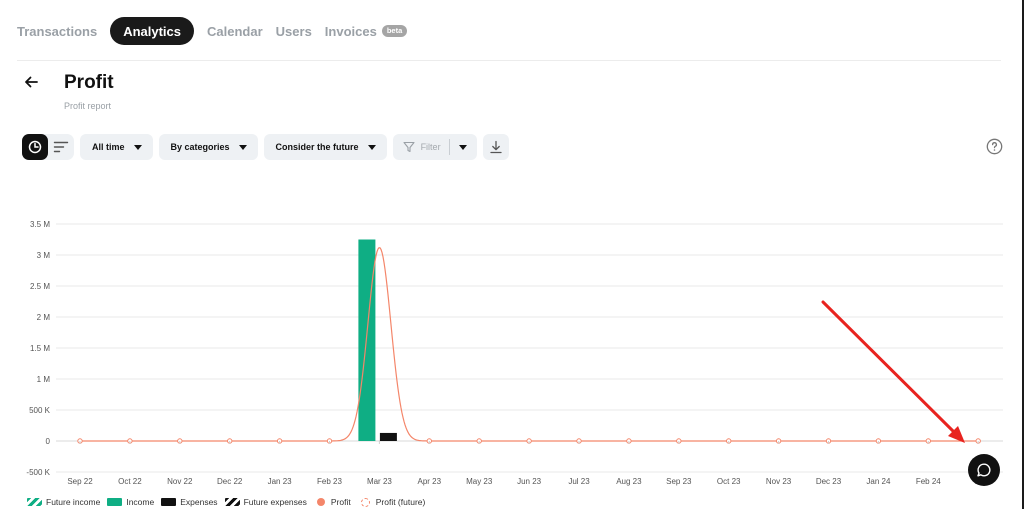 This screenshot has height=509, width=1024. I want to click on x-tick-label: Jan 24, so click(878, 481).